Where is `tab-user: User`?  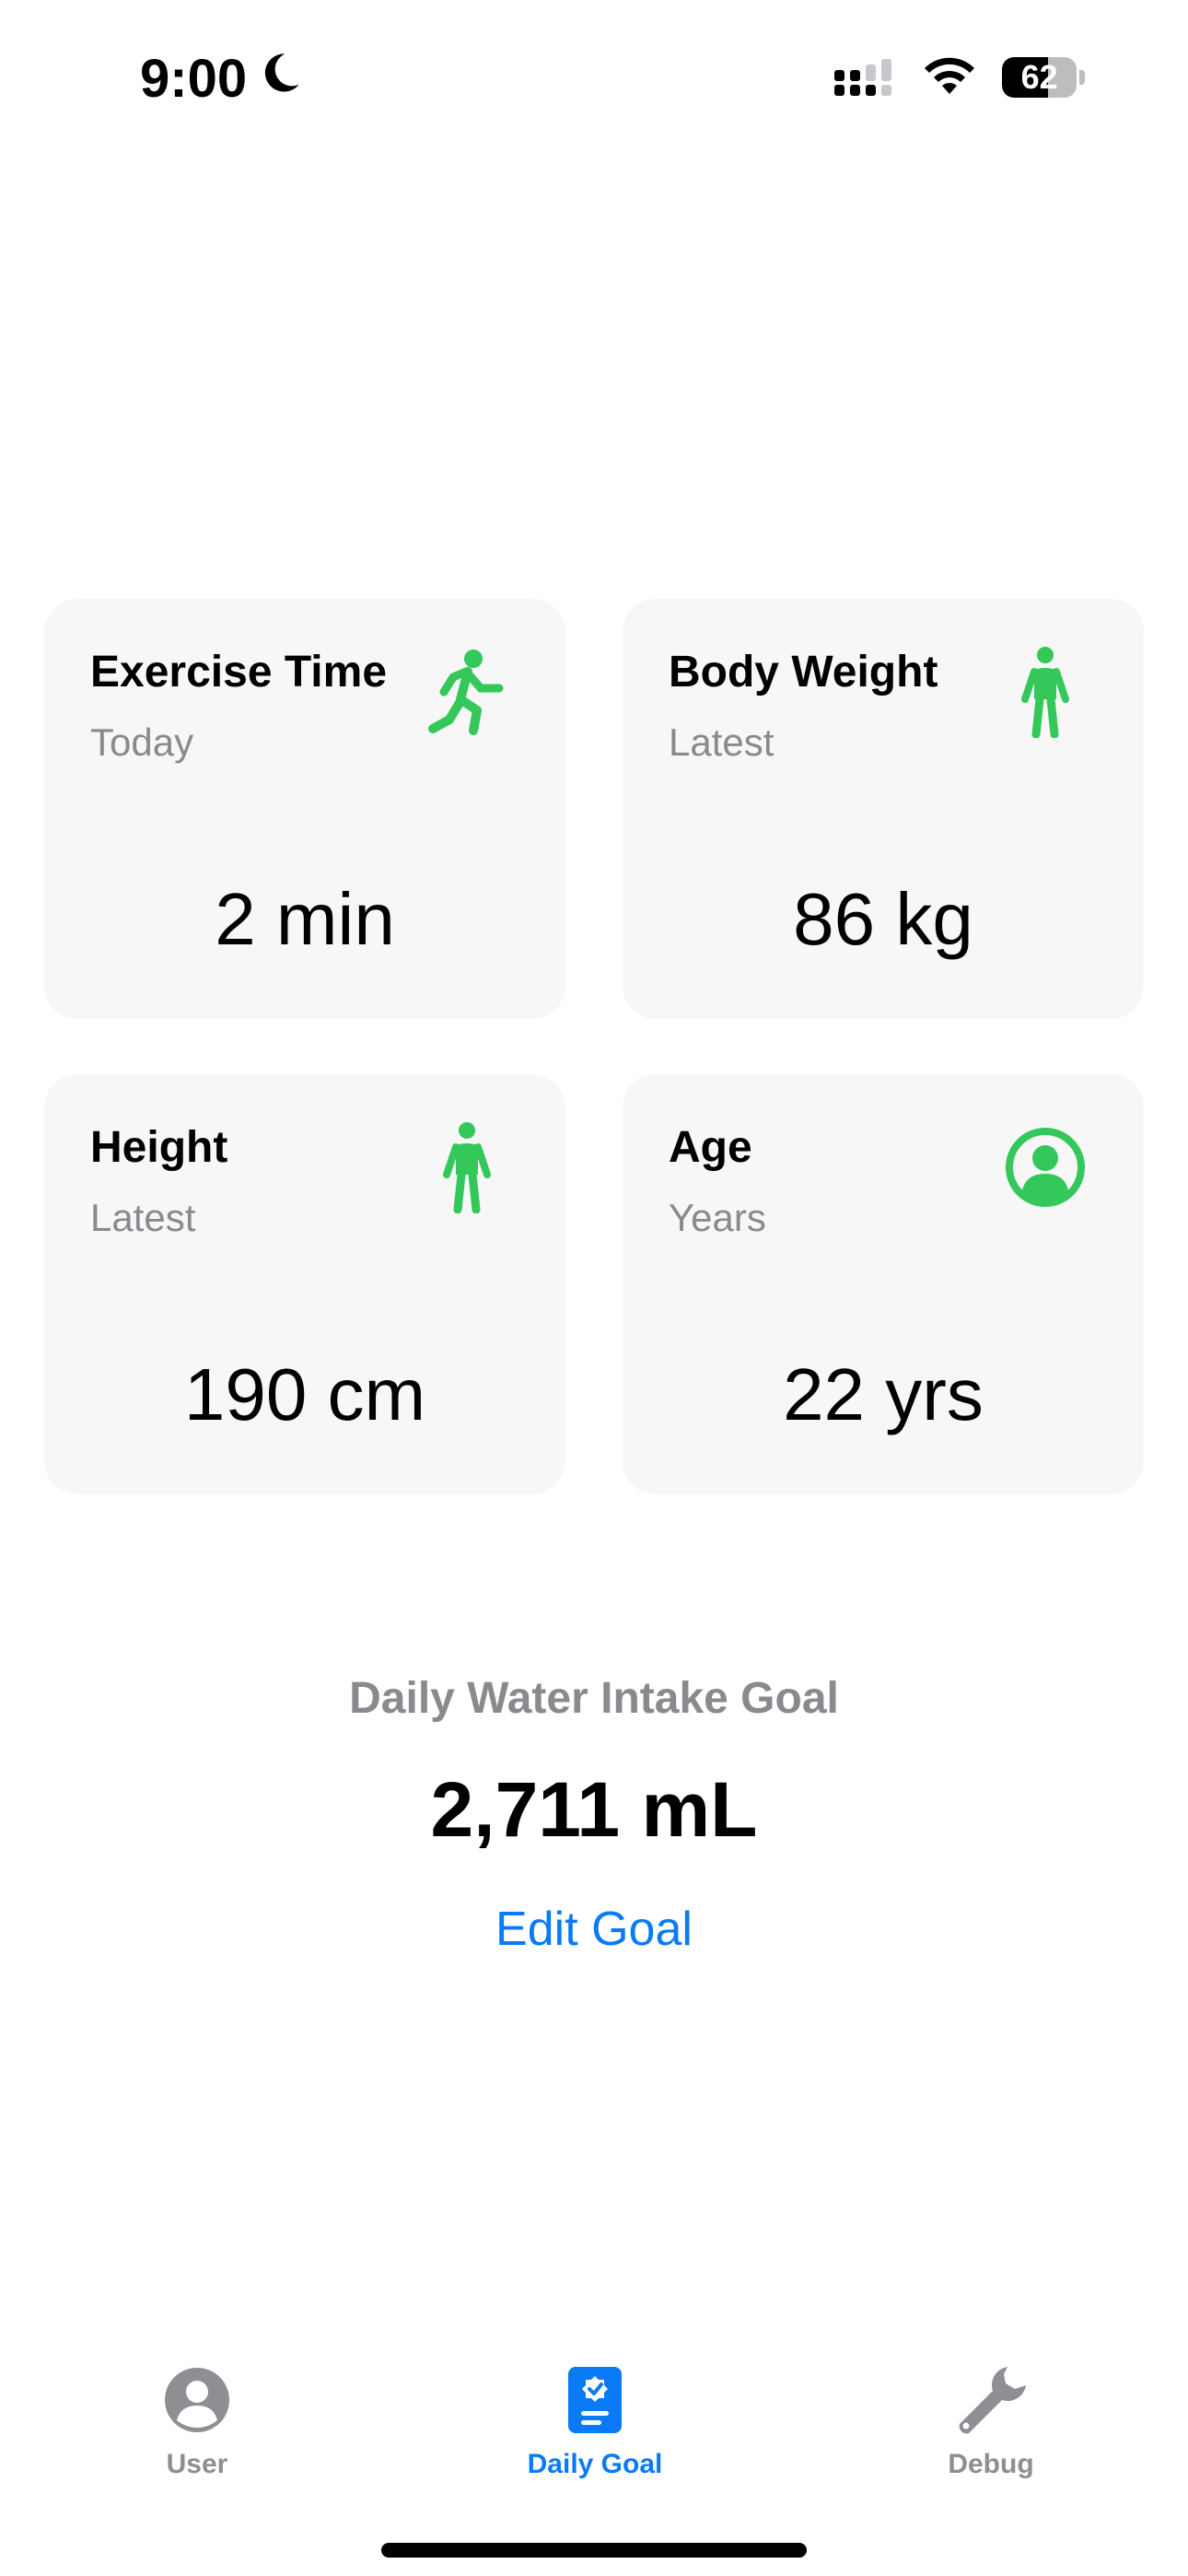 tab-user: User is located at coordinates (197, 2419).